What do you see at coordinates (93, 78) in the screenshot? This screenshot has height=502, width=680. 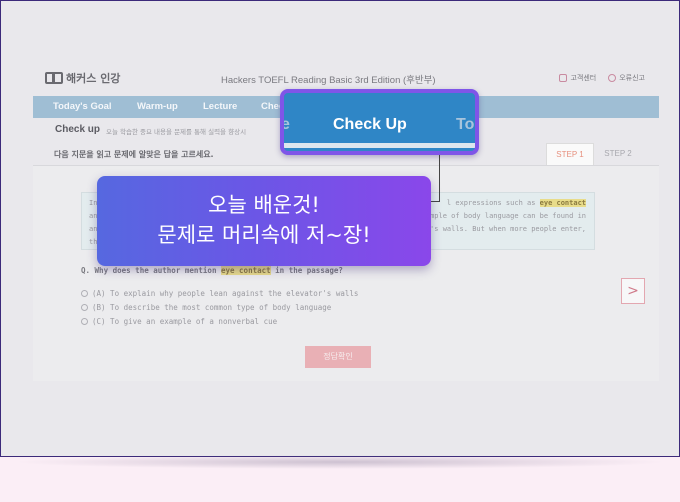 I see `logo-text: 해커스 인강` at bounding box center [93, 78].